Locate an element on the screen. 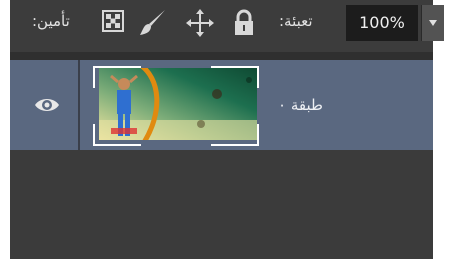 The image size is (455, 259). lock-label: تأمين: is located at coordinates (51, 21).